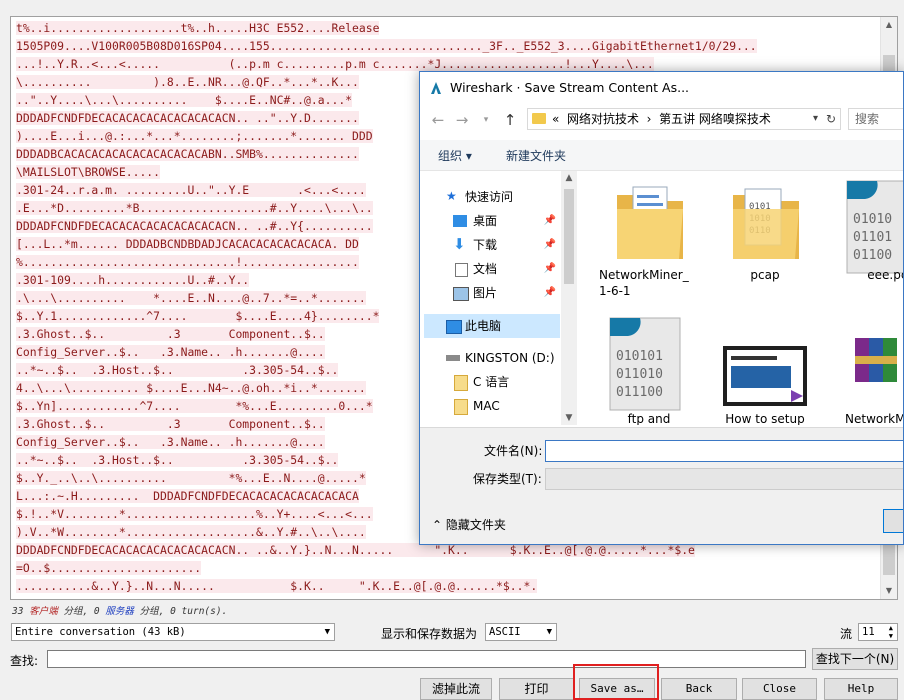 The width and height of the screenshot is (904, 700). I want to click on nav-this-pc: 此电脑, so click(492, 326).